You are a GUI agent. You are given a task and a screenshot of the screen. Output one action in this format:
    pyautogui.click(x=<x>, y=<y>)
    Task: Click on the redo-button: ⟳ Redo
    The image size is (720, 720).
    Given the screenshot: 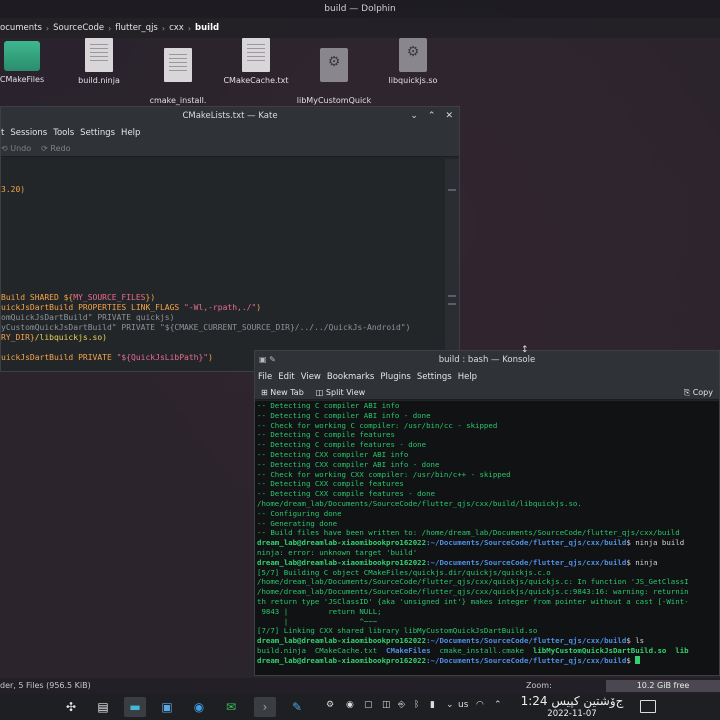 What is the action you would take?
    pyautogui.click(x=55, y=148)
    